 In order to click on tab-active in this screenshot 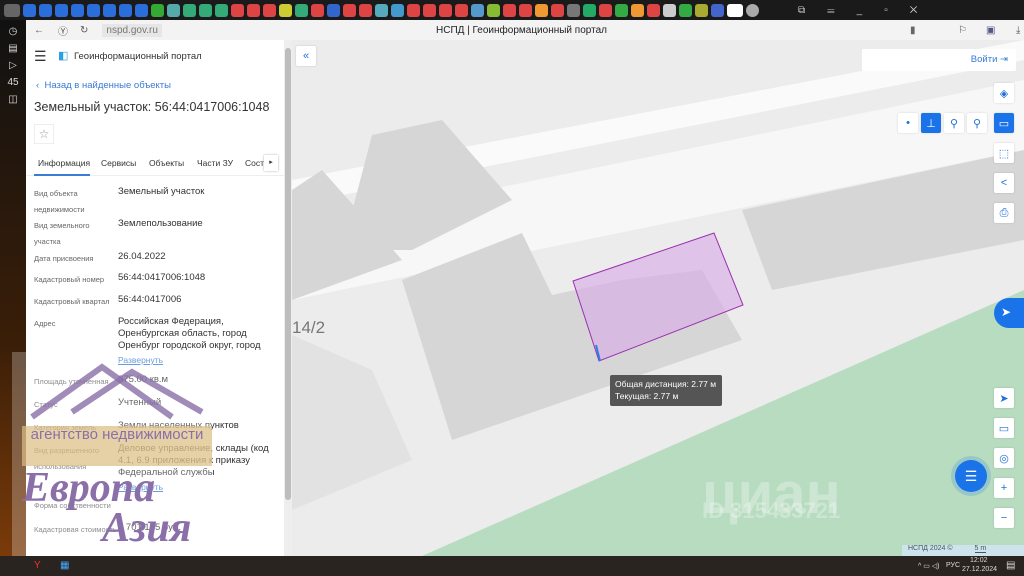, I will do `click(735, 10)`.